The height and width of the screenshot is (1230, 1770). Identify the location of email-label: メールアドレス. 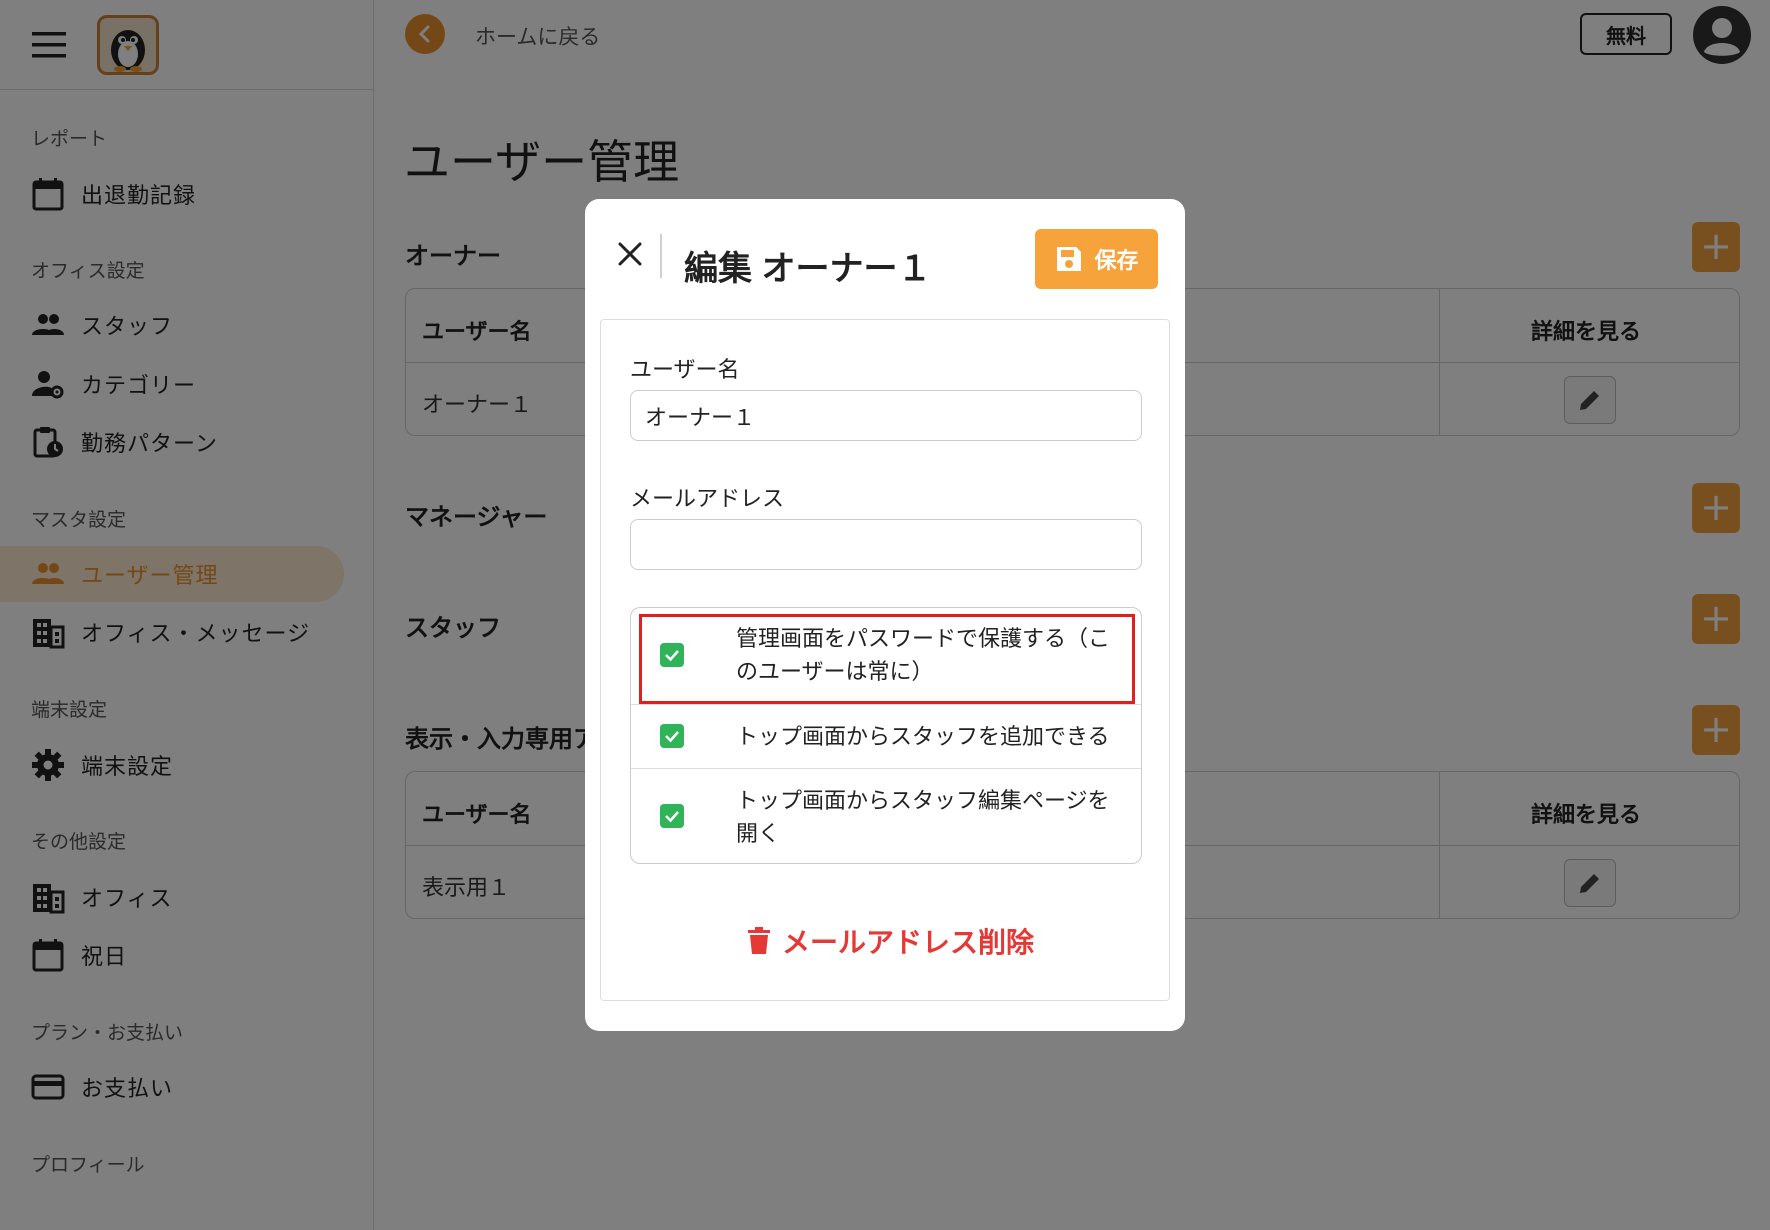
(707, 498).